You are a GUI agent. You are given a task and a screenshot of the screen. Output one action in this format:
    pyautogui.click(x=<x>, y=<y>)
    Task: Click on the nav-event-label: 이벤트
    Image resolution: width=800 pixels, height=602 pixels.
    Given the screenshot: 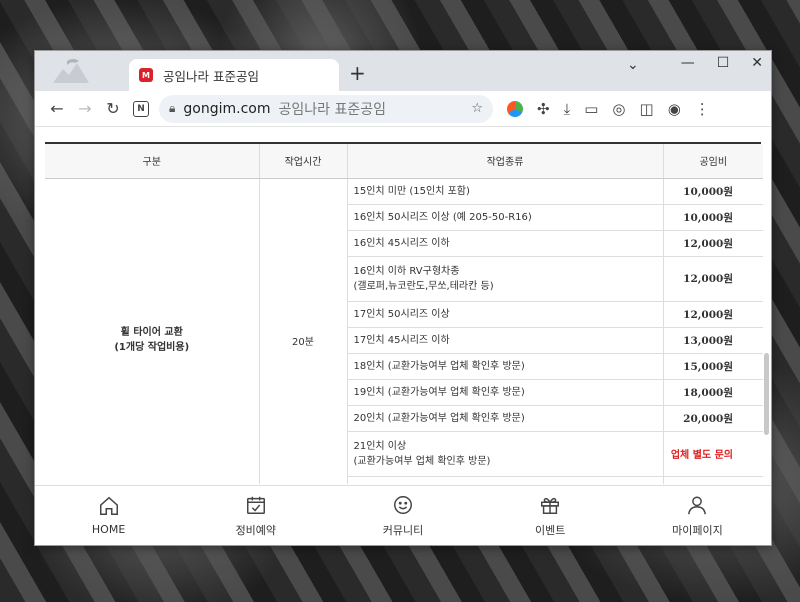 What is the action you would take?
    pyautogui.click(x=550, y=530)
    